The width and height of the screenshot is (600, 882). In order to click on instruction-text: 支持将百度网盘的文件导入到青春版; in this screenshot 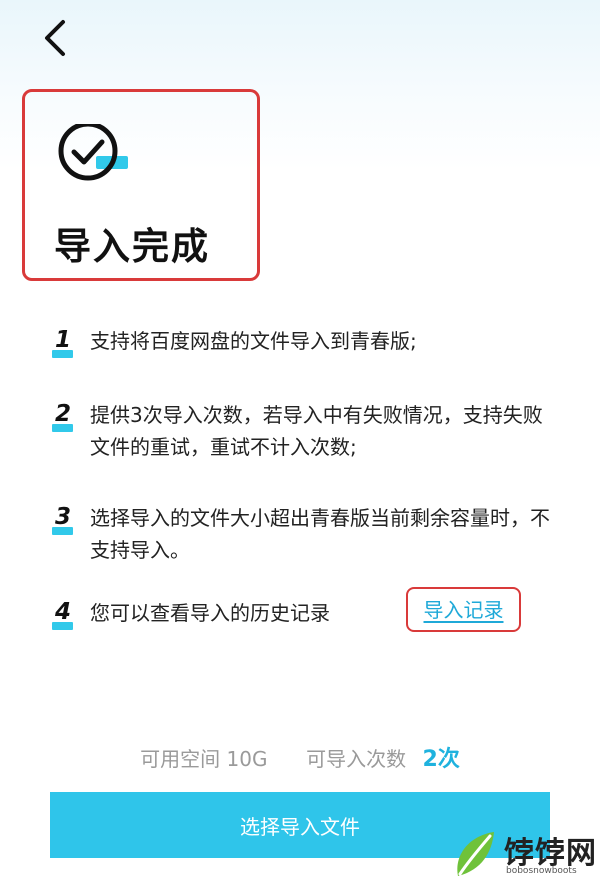, I will do `click(253, 341)`.